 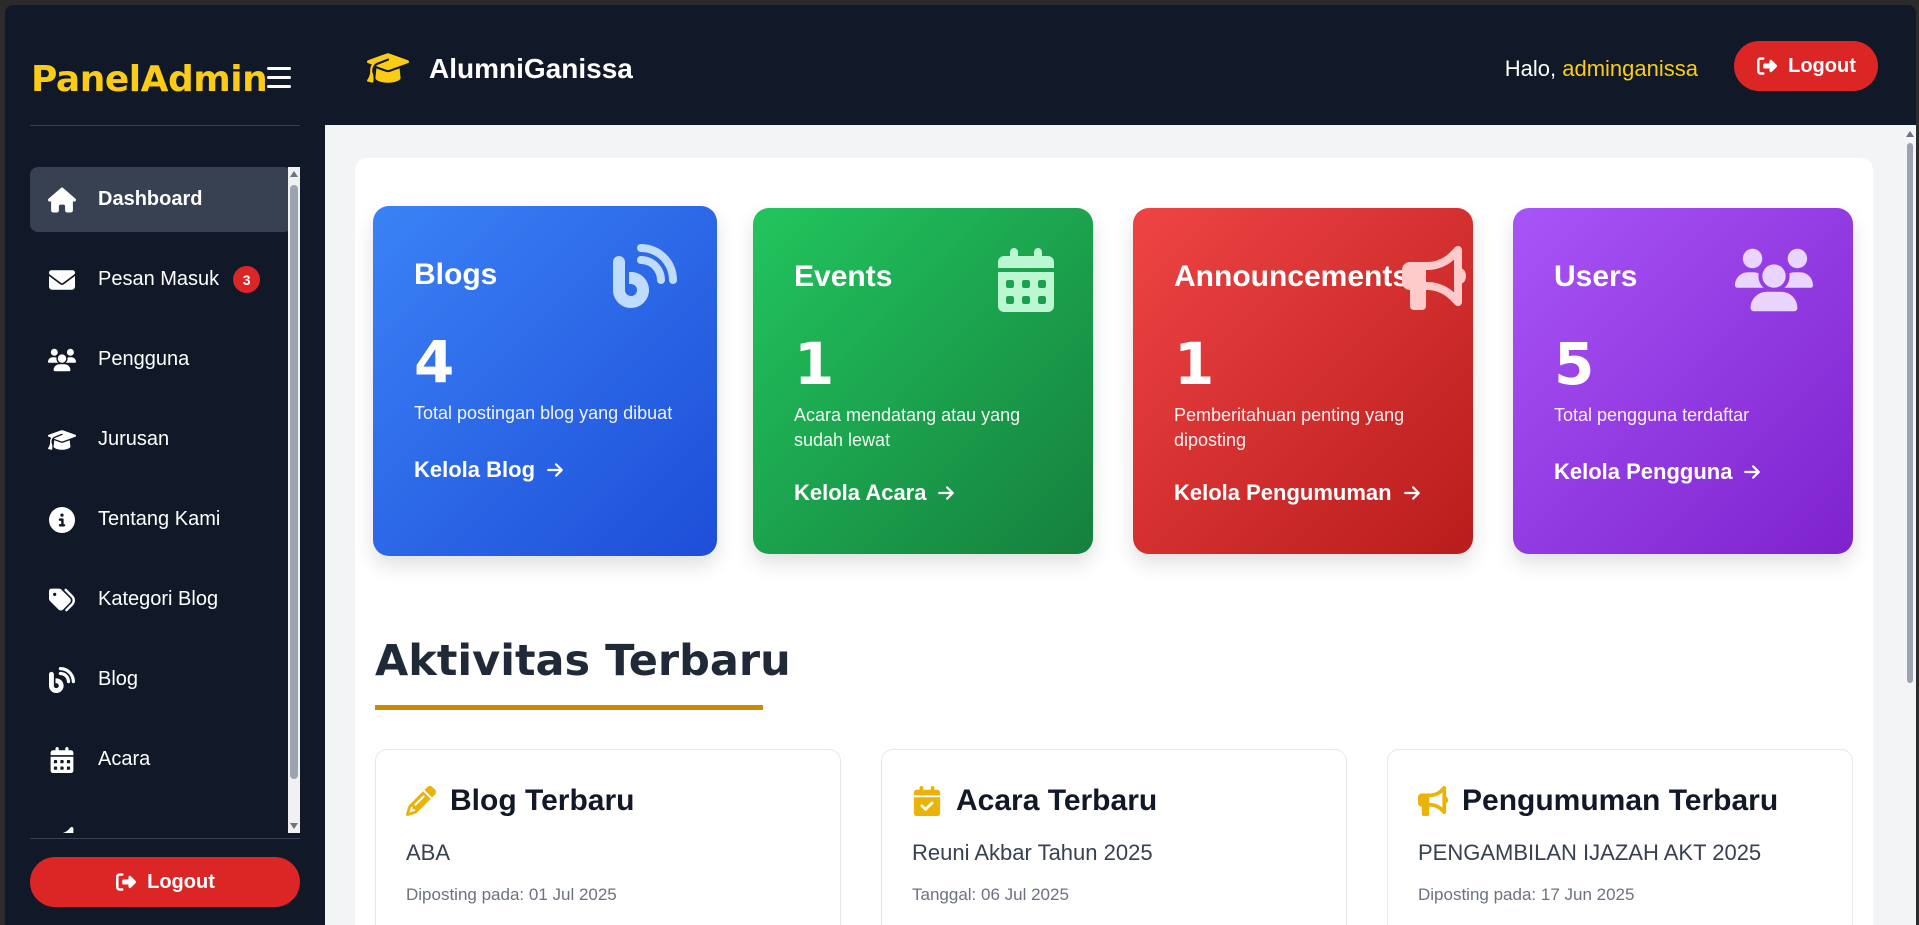 What do you see at coordinates (542, 800) in the screenshot?
I see `card-heading-label: Blog Terbaru` at bounding box center [542, 800].